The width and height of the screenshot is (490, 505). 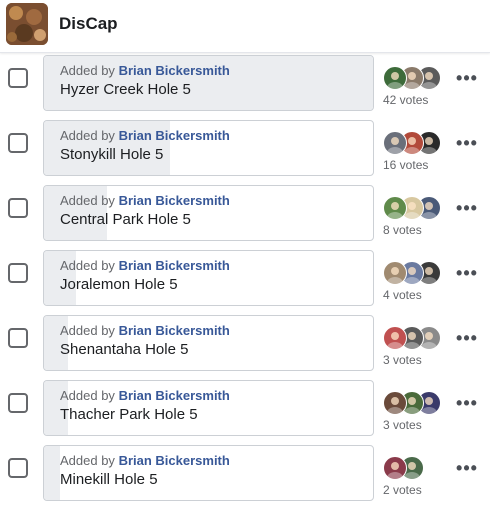 What do you see at coordinates (245, 26) in the screenshot?
I see `group-header: DisCap` at bounding box center [245, 26].